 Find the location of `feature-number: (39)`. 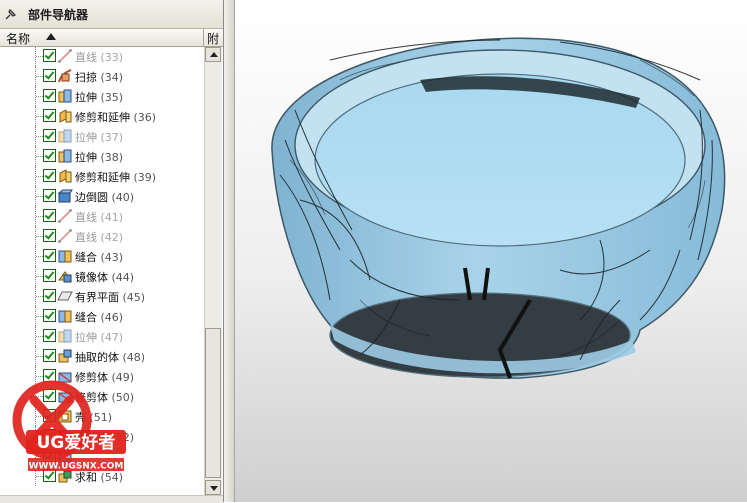

feature-number: (39) is located at coordinates (145, 177).